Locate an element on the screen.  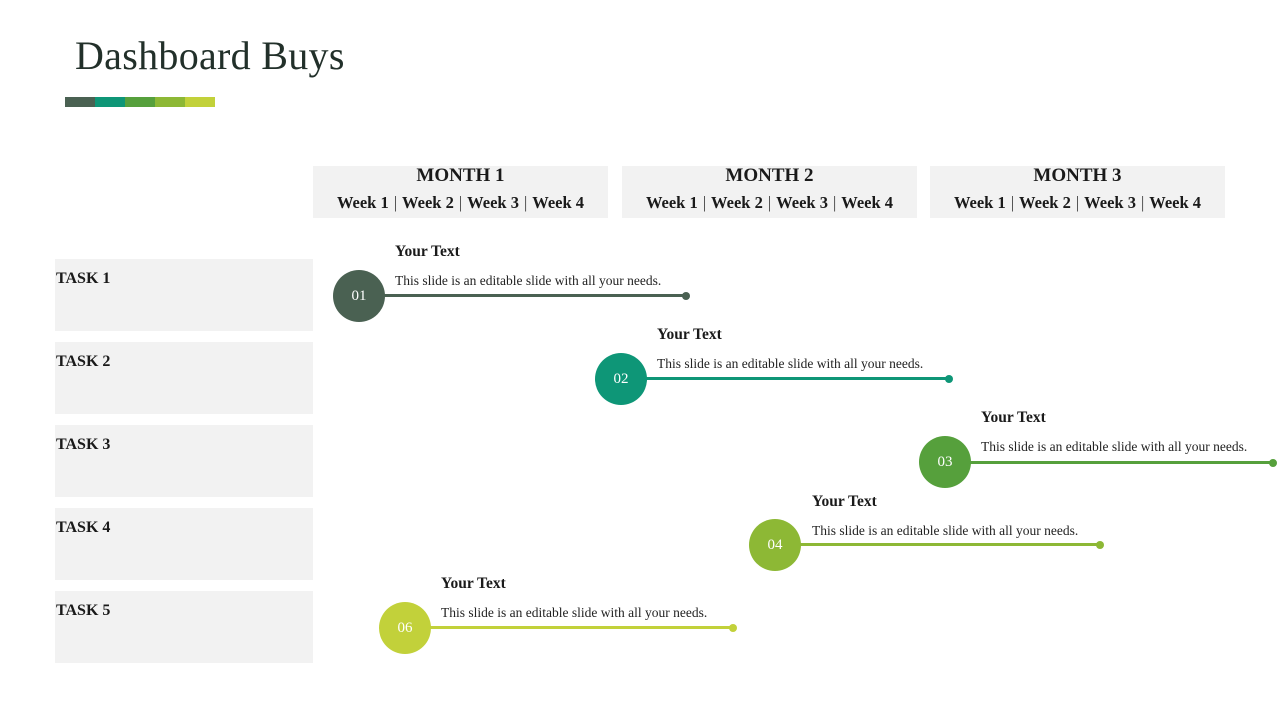
task-label: TASK 2 is located at coordinates (83, 361).